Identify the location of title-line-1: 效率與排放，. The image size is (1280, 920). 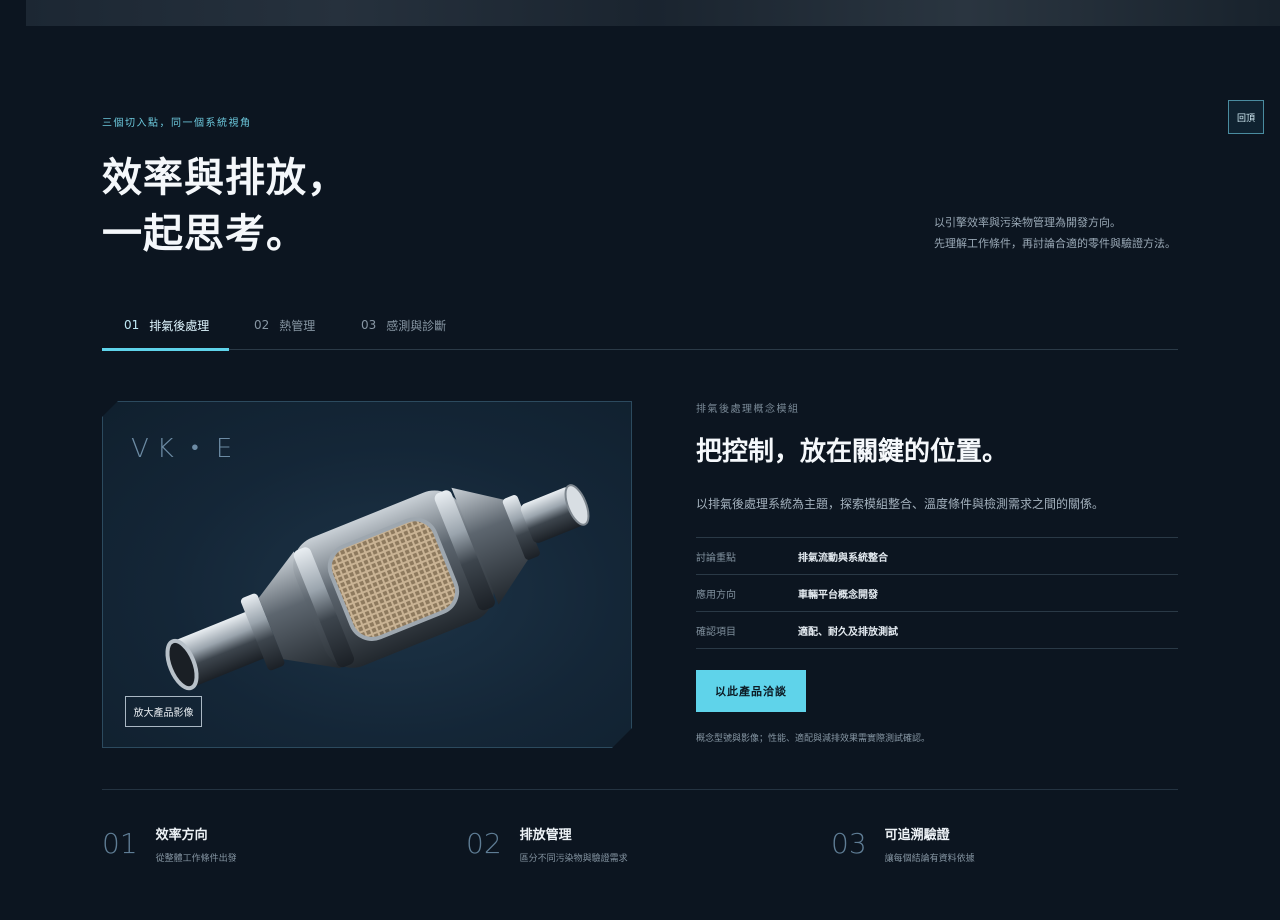
(225, 178).